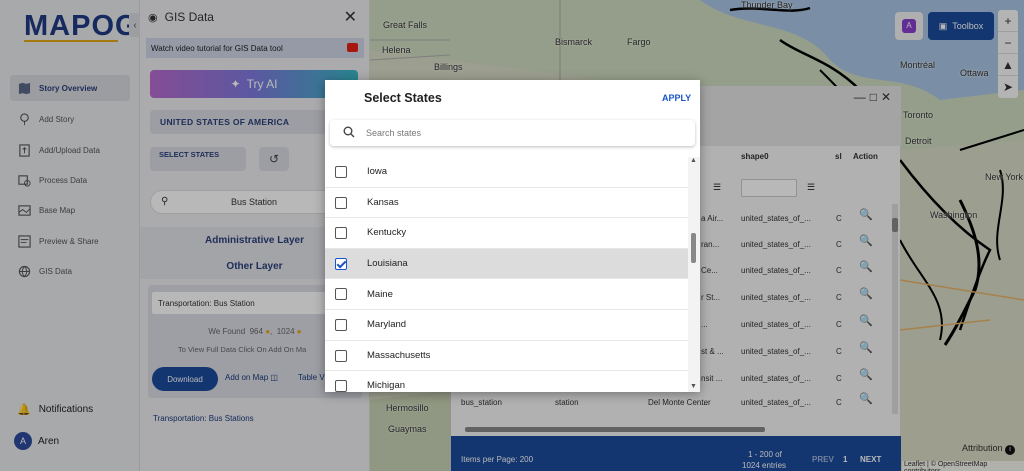 The width and height of the screenshot is (1024, 471). I want to click on list-item: Maine, so click(506, 294).